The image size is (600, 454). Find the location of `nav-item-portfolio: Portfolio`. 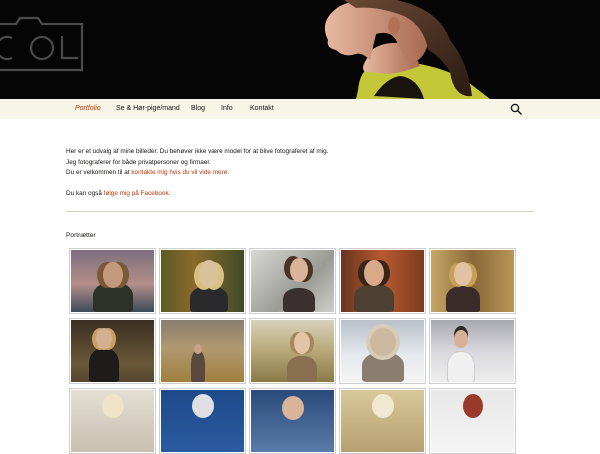

nav-item-portfolio: Portfolio is located at coordinates (88, 109).